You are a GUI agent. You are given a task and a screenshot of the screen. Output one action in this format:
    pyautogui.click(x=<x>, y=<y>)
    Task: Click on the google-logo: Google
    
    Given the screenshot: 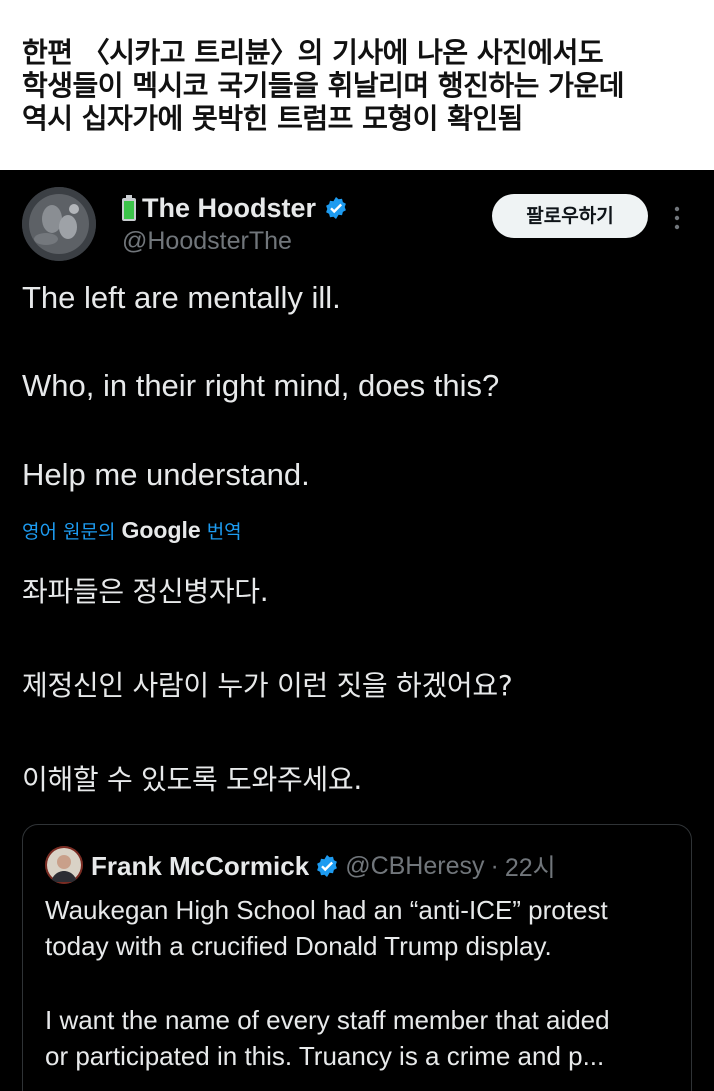 What is the action you would take?
    pyautogui.click(x=161, y=530)
    